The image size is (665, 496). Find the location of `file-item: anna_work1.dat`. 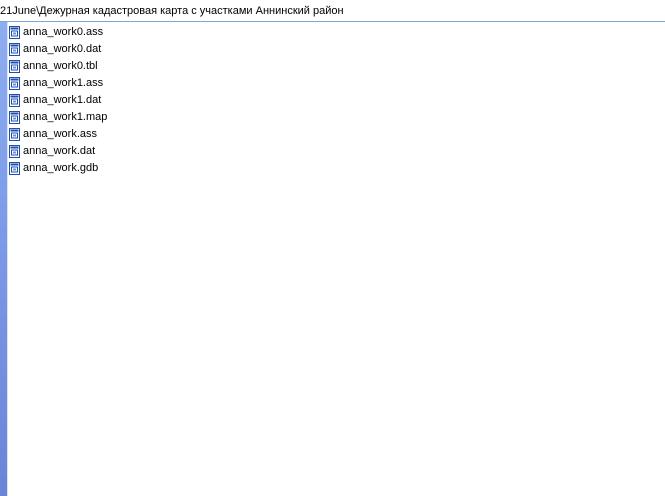

file-item: anna_work1.dat is located at coordinates (159, 100).